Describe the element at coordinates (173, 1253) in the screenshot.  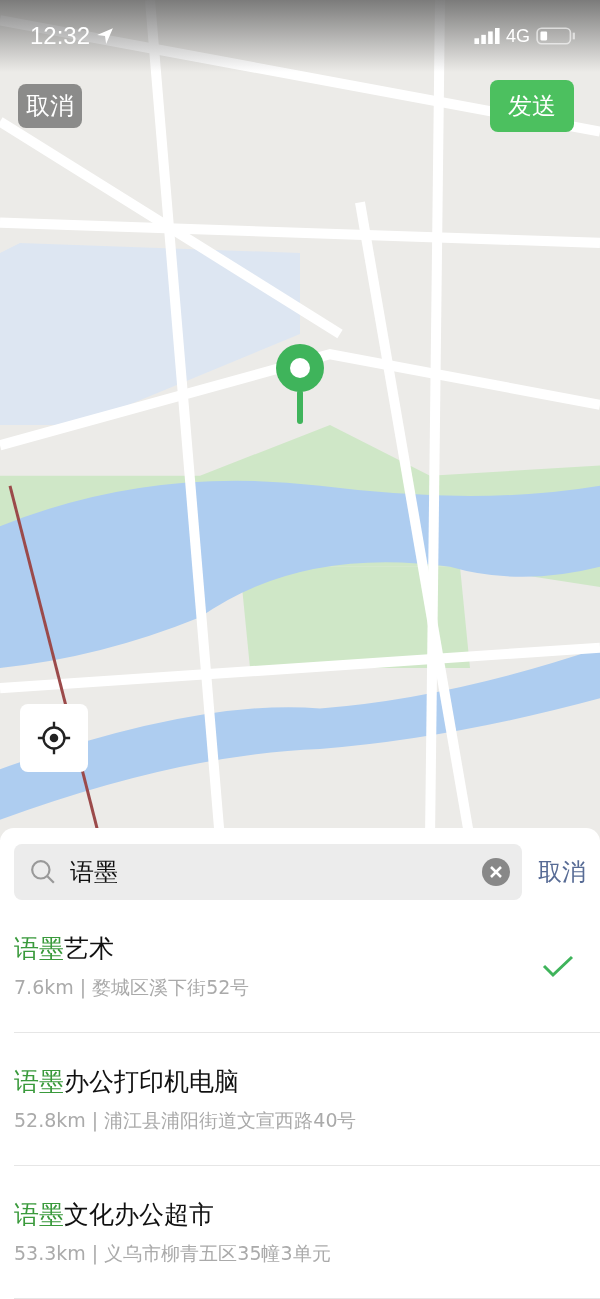
I see `place-address: 53.3km | 义乌市柳青五区35幢3单元` at that location.